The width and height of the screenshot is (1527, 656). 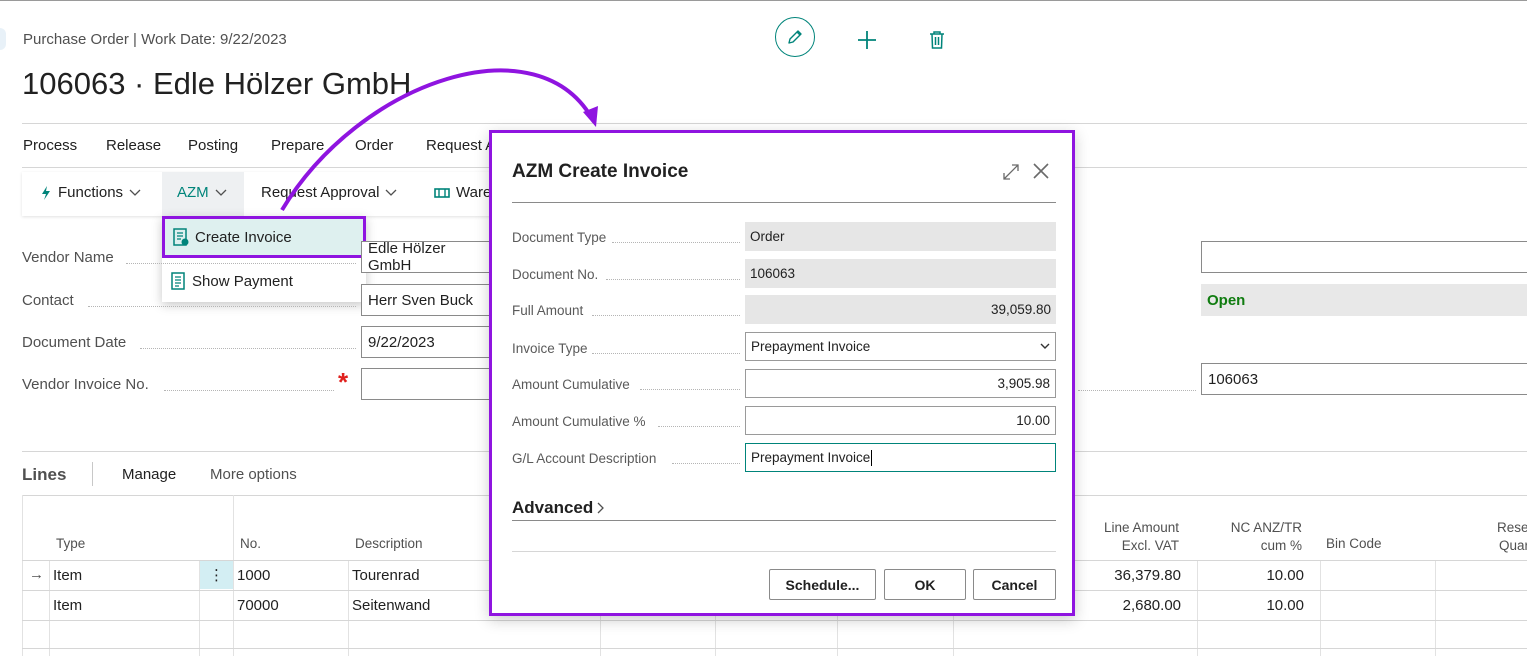 I want to click on document-no-field: 106063, so click(x=900, y=273).